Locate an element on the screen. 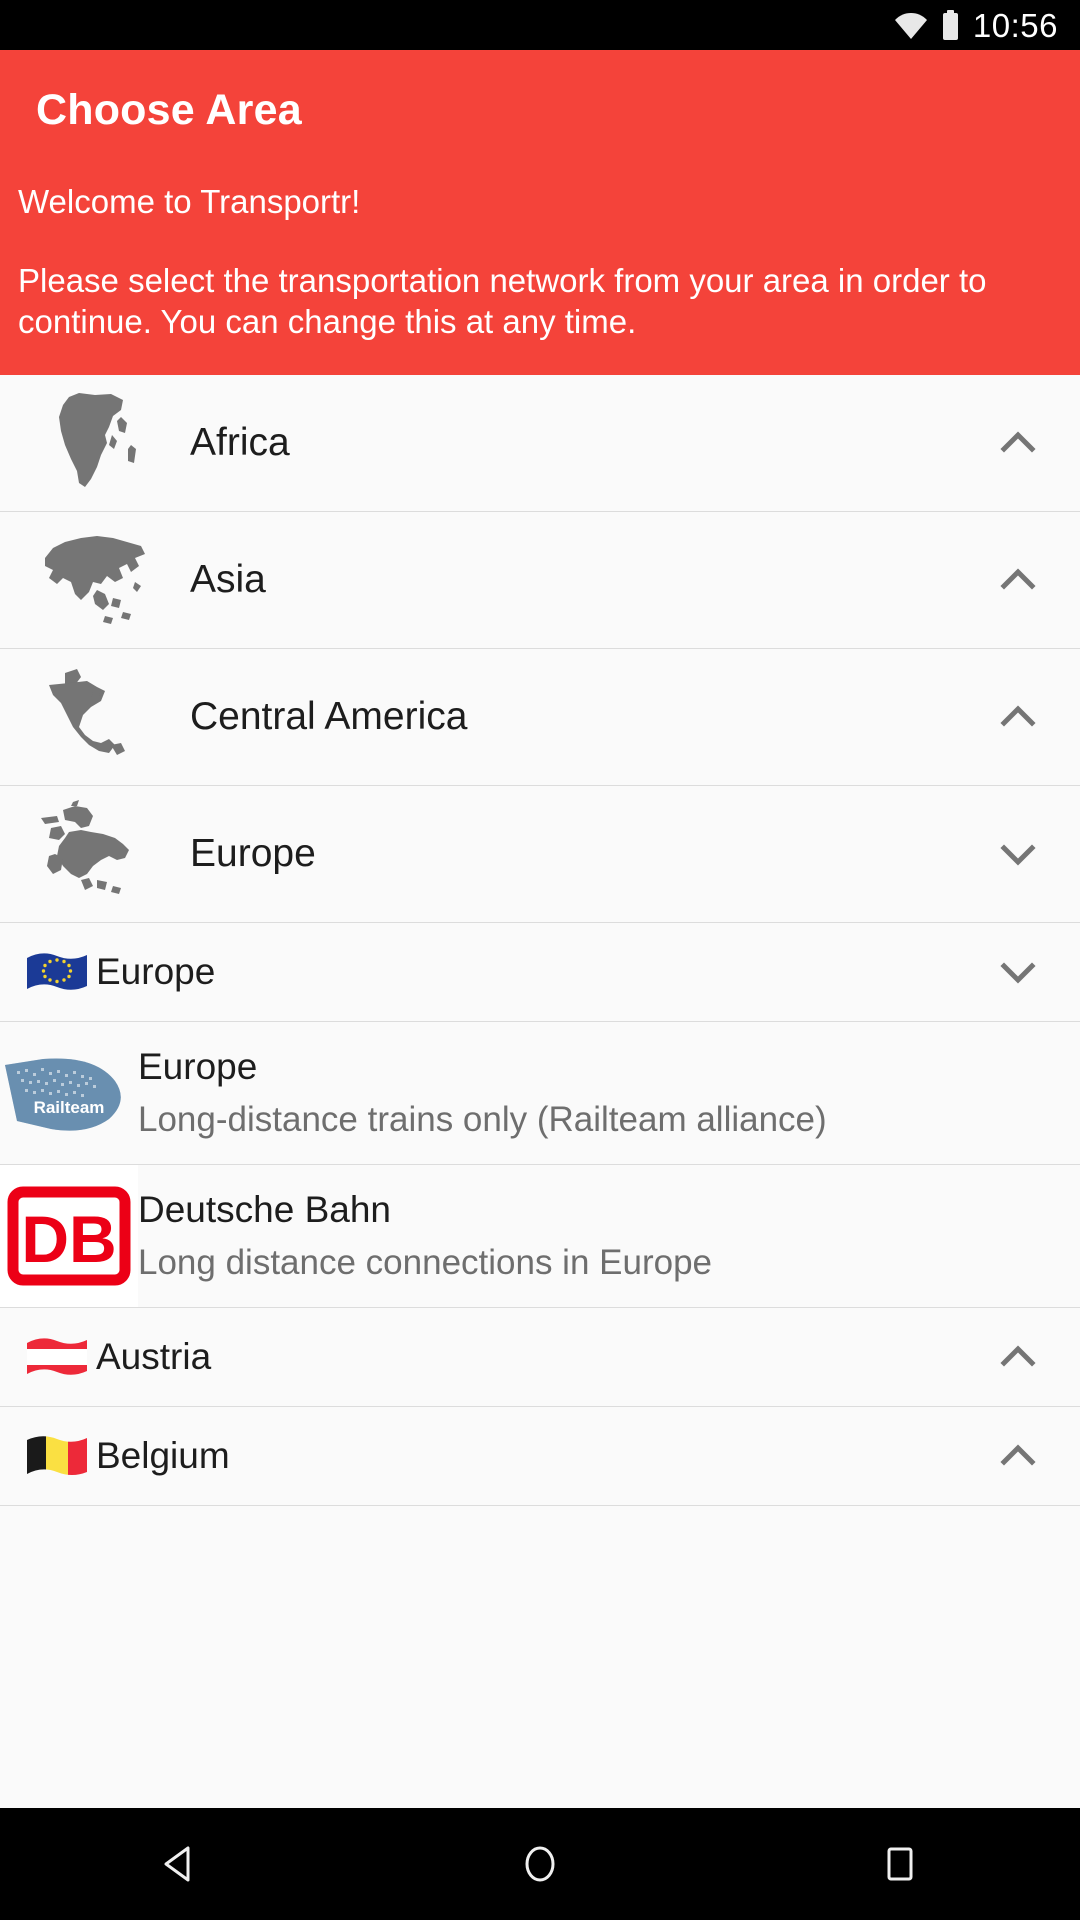 This screenshot has width=1080, height=1920. svg-text: DB is located at coordinates (68, 1239).